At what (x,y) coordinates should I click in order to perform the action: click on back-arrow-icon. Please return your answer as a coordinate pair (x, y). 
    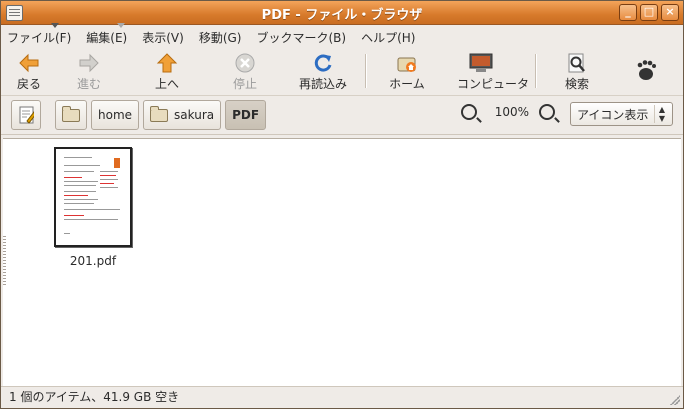
    Looking at the image, I should click on (29, 63).